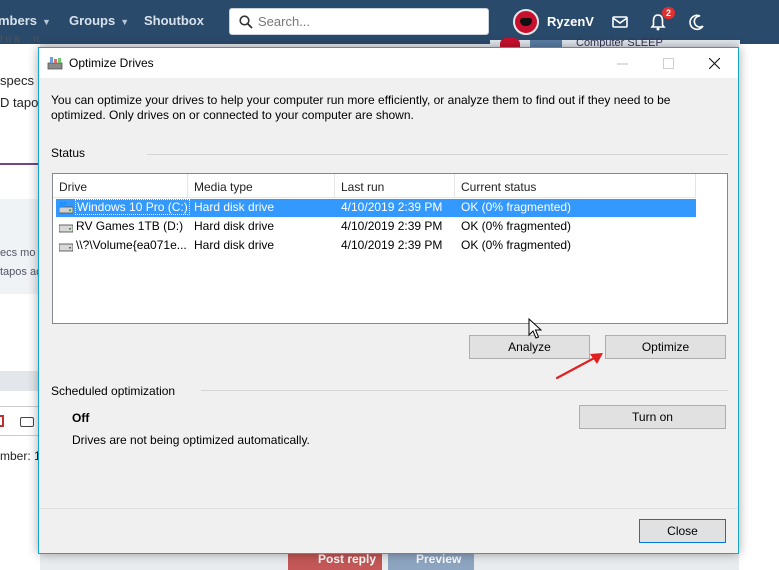 The width and height of the screenshot is (779, 570). What do you see at coordinates (174, 20) in the screenshot?
I see `nav-shoutbox: Shoutbox` at bounding box center [174, 20].